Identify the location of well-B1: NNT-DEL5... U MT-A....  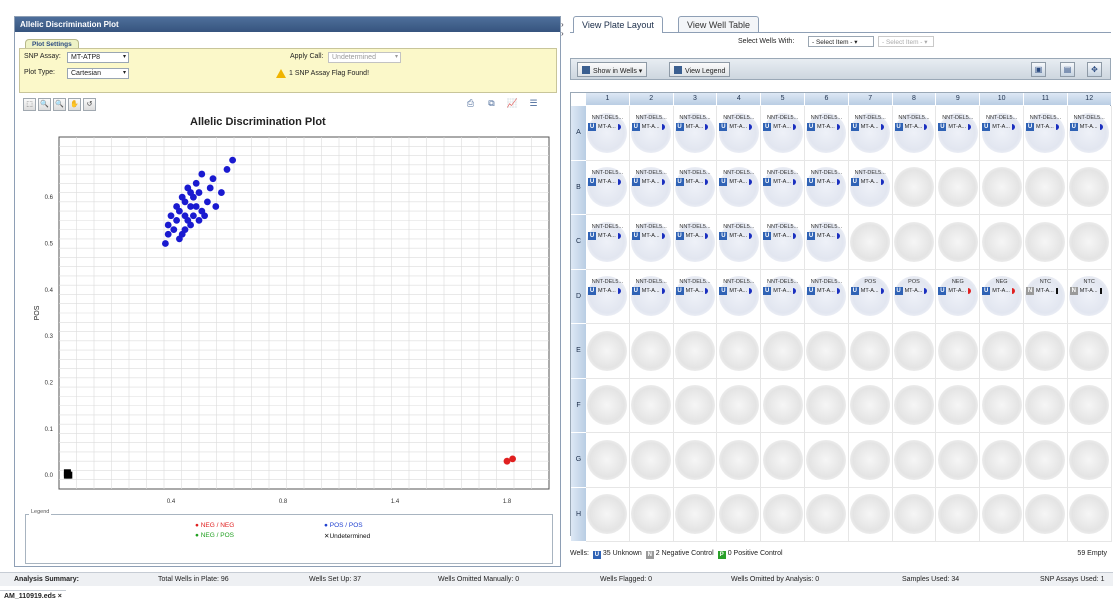
(608, 187).